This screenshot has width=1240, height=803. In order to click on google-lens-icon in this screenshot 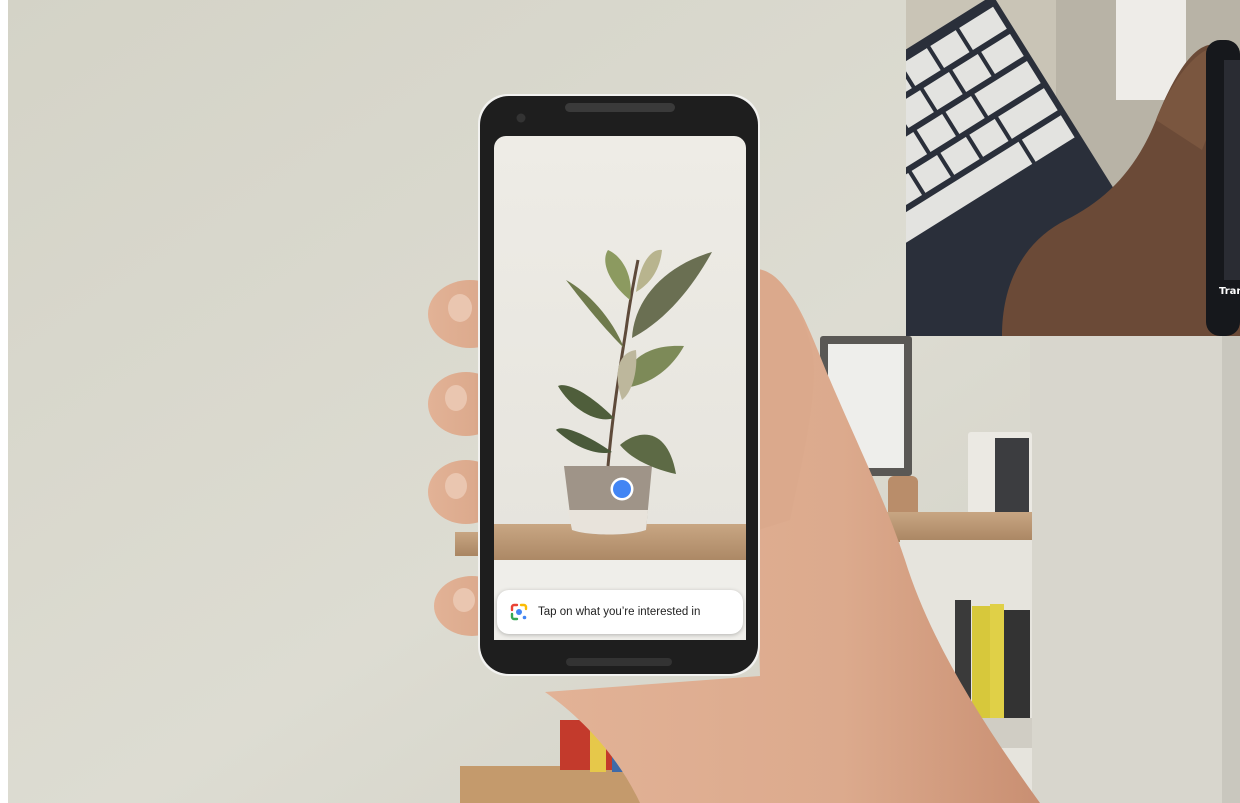, I will do `click(519, 612)`.